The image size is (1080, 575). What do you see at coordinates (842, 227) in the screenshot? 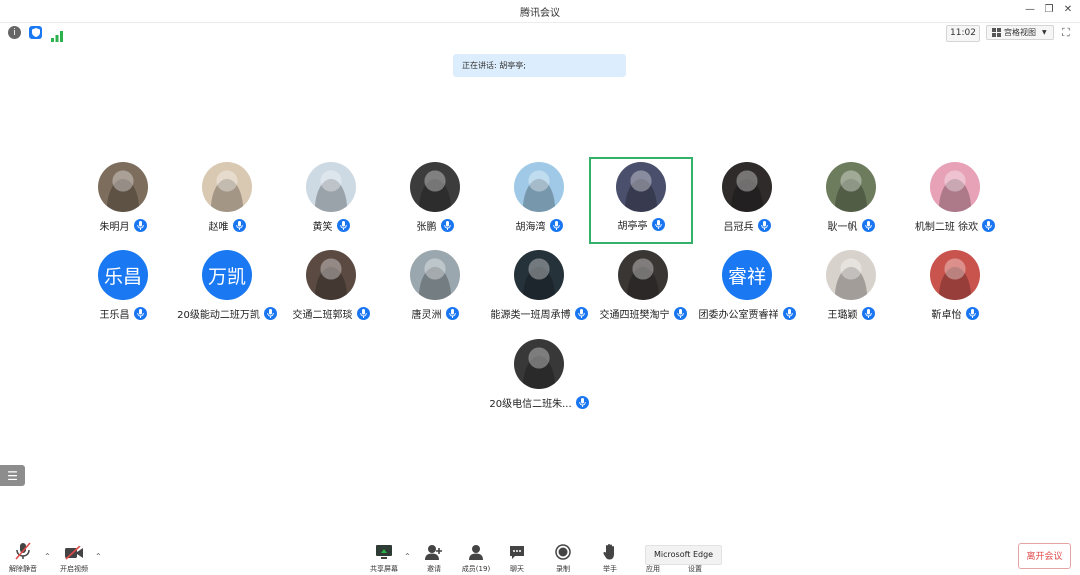
I see `participant-name: 耿一帆` at bounding box center [842, 227].